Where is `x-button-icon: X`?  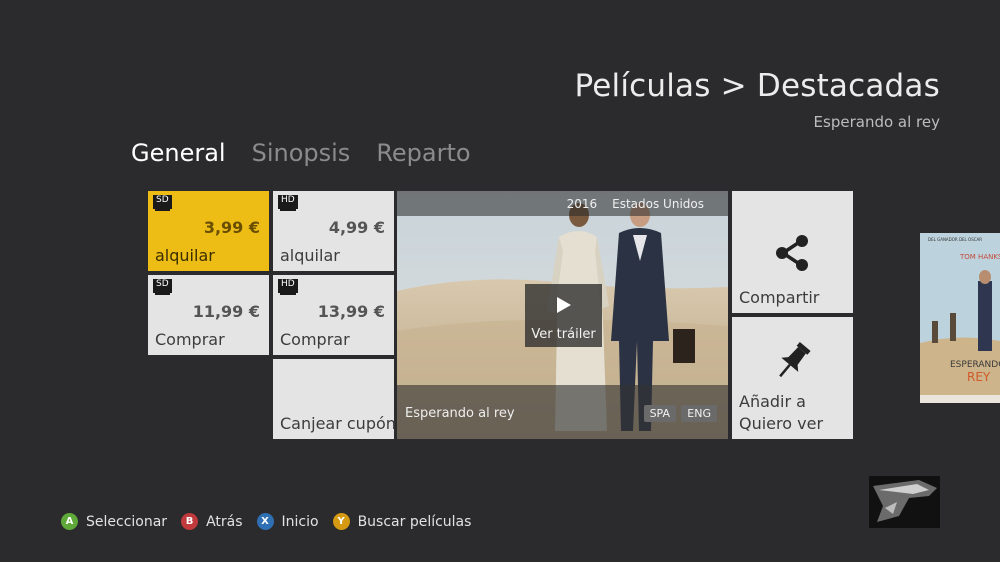
x-button-icon: X is located at coordinates (265, 521).